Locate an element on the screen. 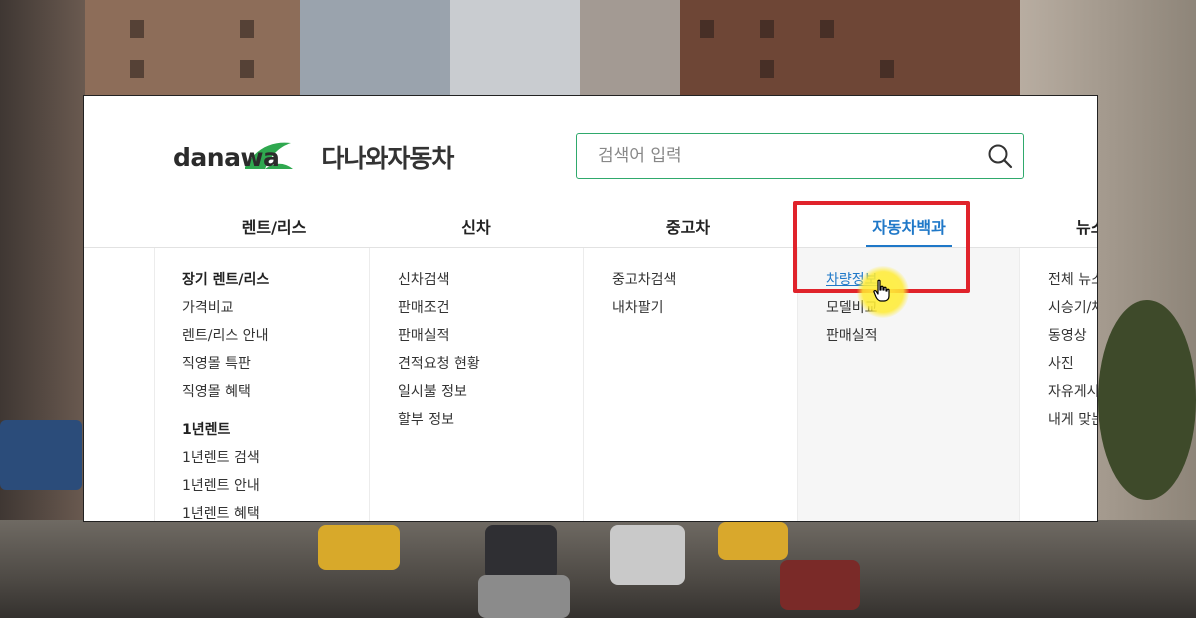 The height and width of the screenshot is (618, 1196). search-input is located at coordinates (786, 156).